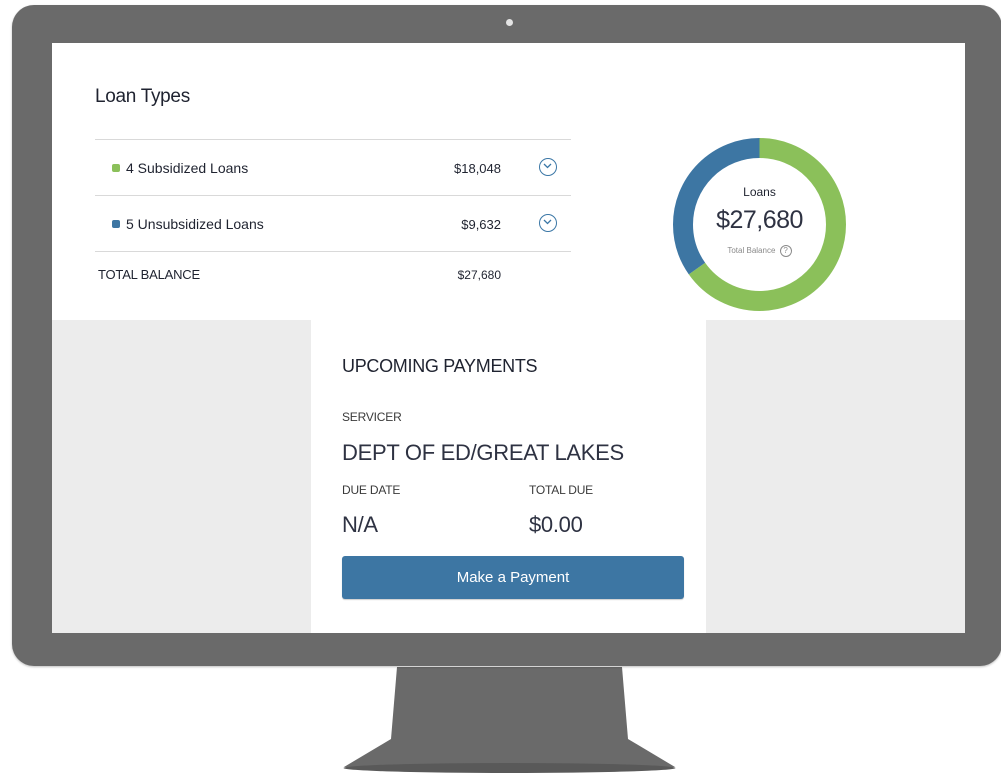 The width and height of the screenshot is (1001, 779). I want to click on total-balance-label: TOTAL BALANCE, so click(149, 274).